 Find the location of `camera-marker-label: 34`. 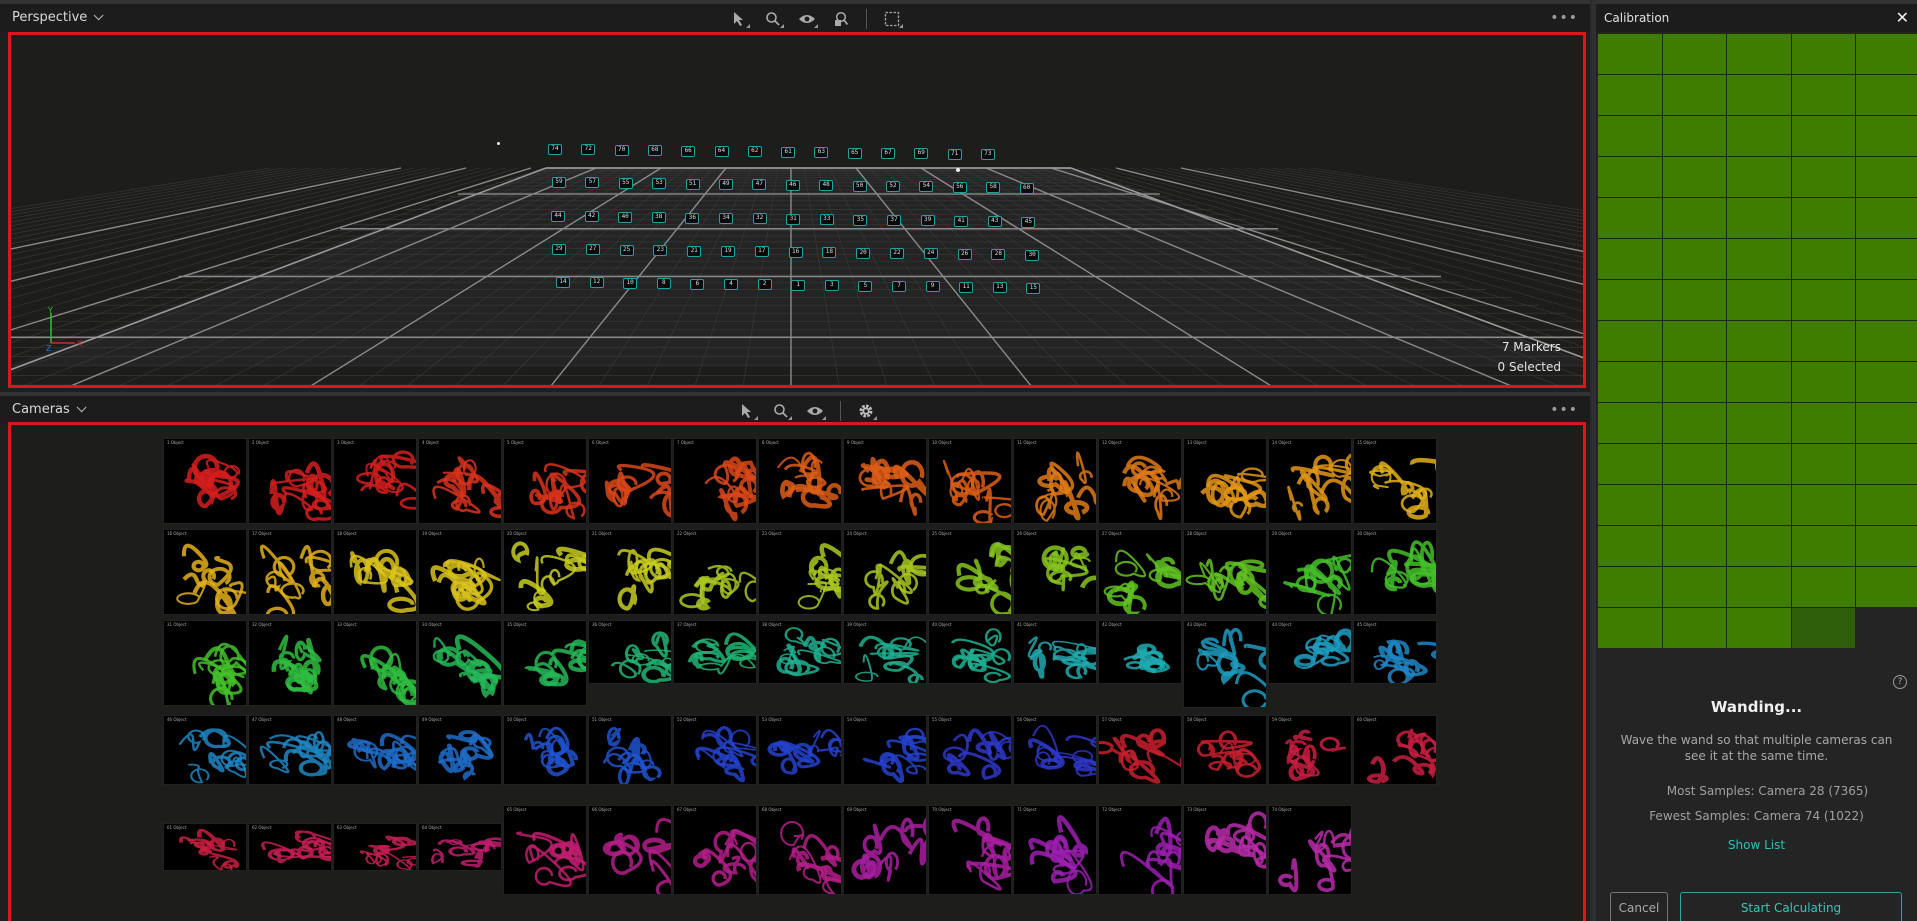

camera-marker-label: 34 is located at coordinates (726, 218).